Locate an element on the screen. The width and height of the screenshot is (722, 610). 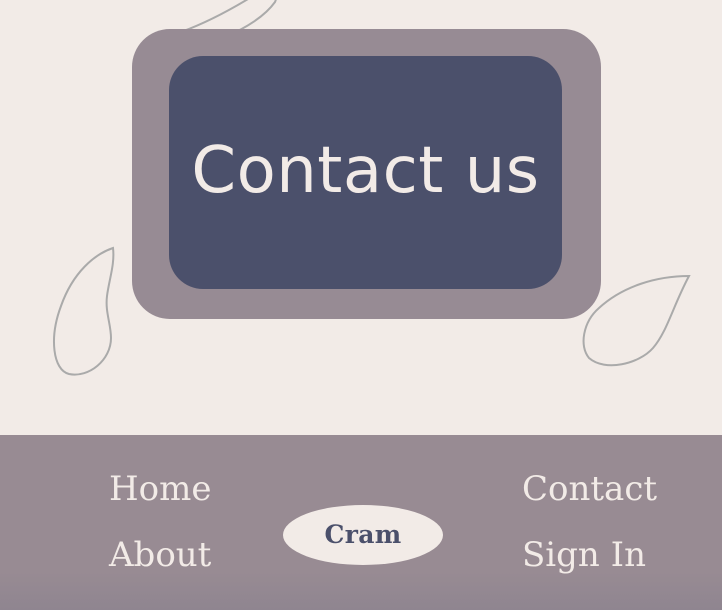
brand-label: Cram is located at coordinates (363, 534).